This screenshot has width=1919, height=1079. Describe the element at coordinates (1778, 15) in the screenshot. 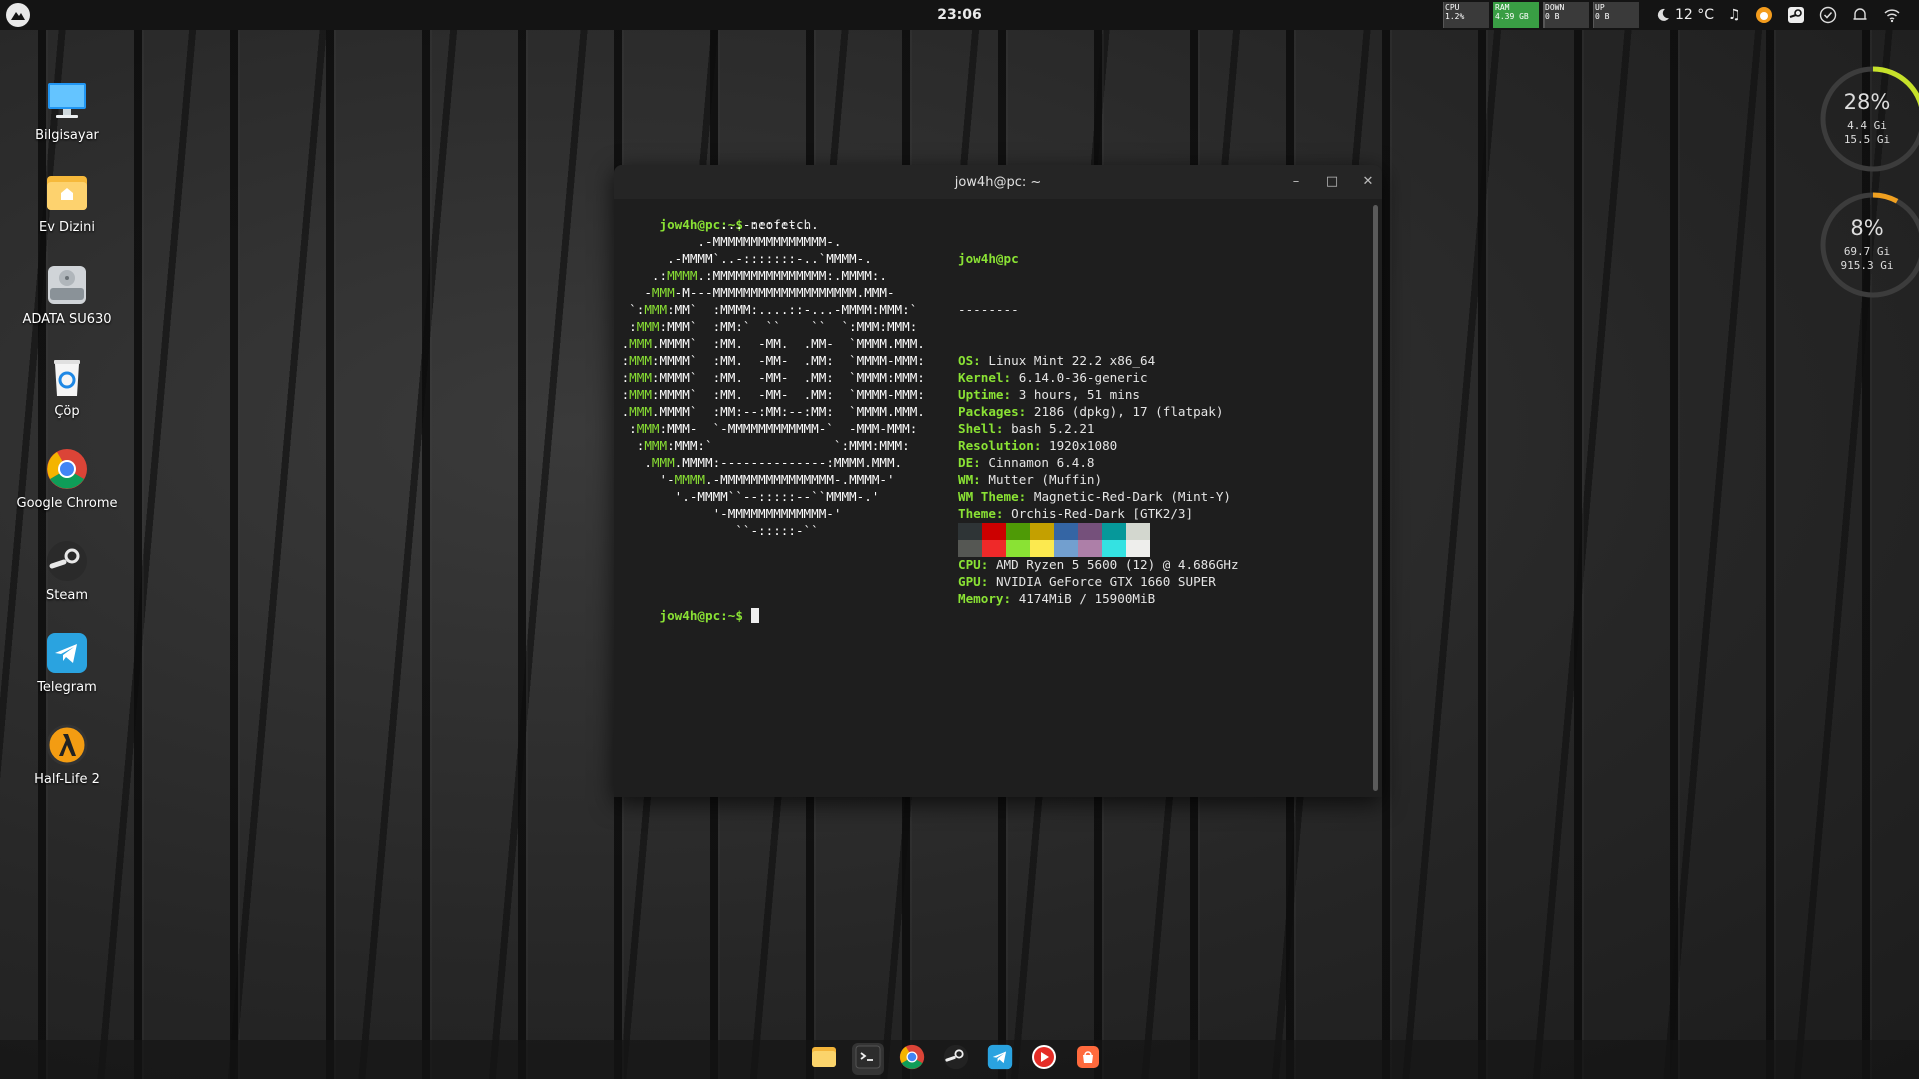

I see `system-tray: 12 °C ♫` at that location.